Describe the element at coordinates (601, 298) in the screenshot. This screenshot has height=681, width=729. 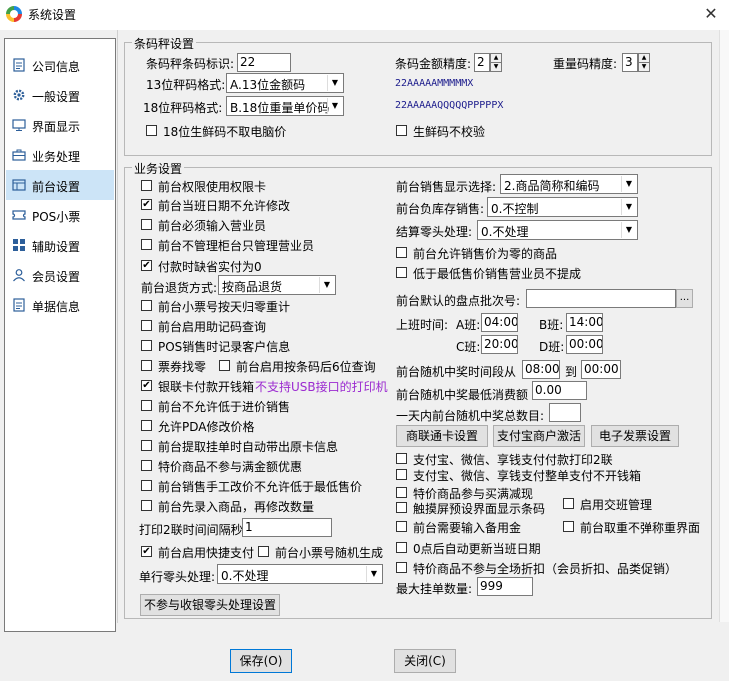
I see `stocktake-input` at that location.